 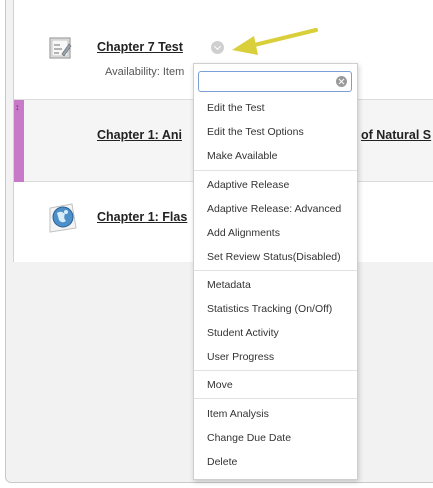 What do you see at coordinates (217, 47) in the screenshot?
I see `options-chevron-icon` at bounding box center [217, 47].